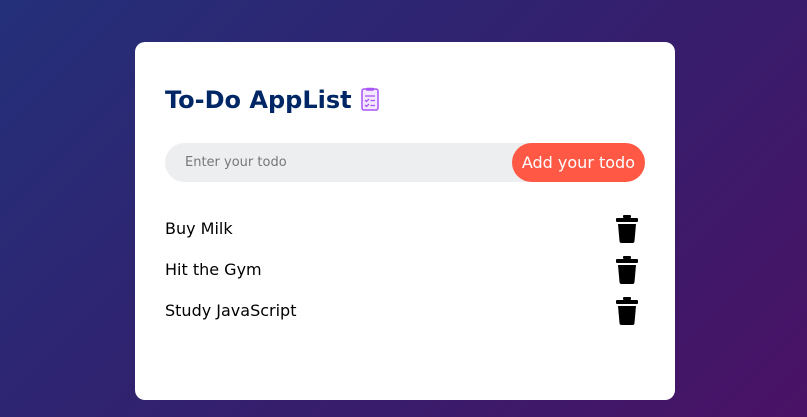  Describe the element at coordinates (405, 228) in the screenshot. I see `list-item: Buy Milk` at that location.